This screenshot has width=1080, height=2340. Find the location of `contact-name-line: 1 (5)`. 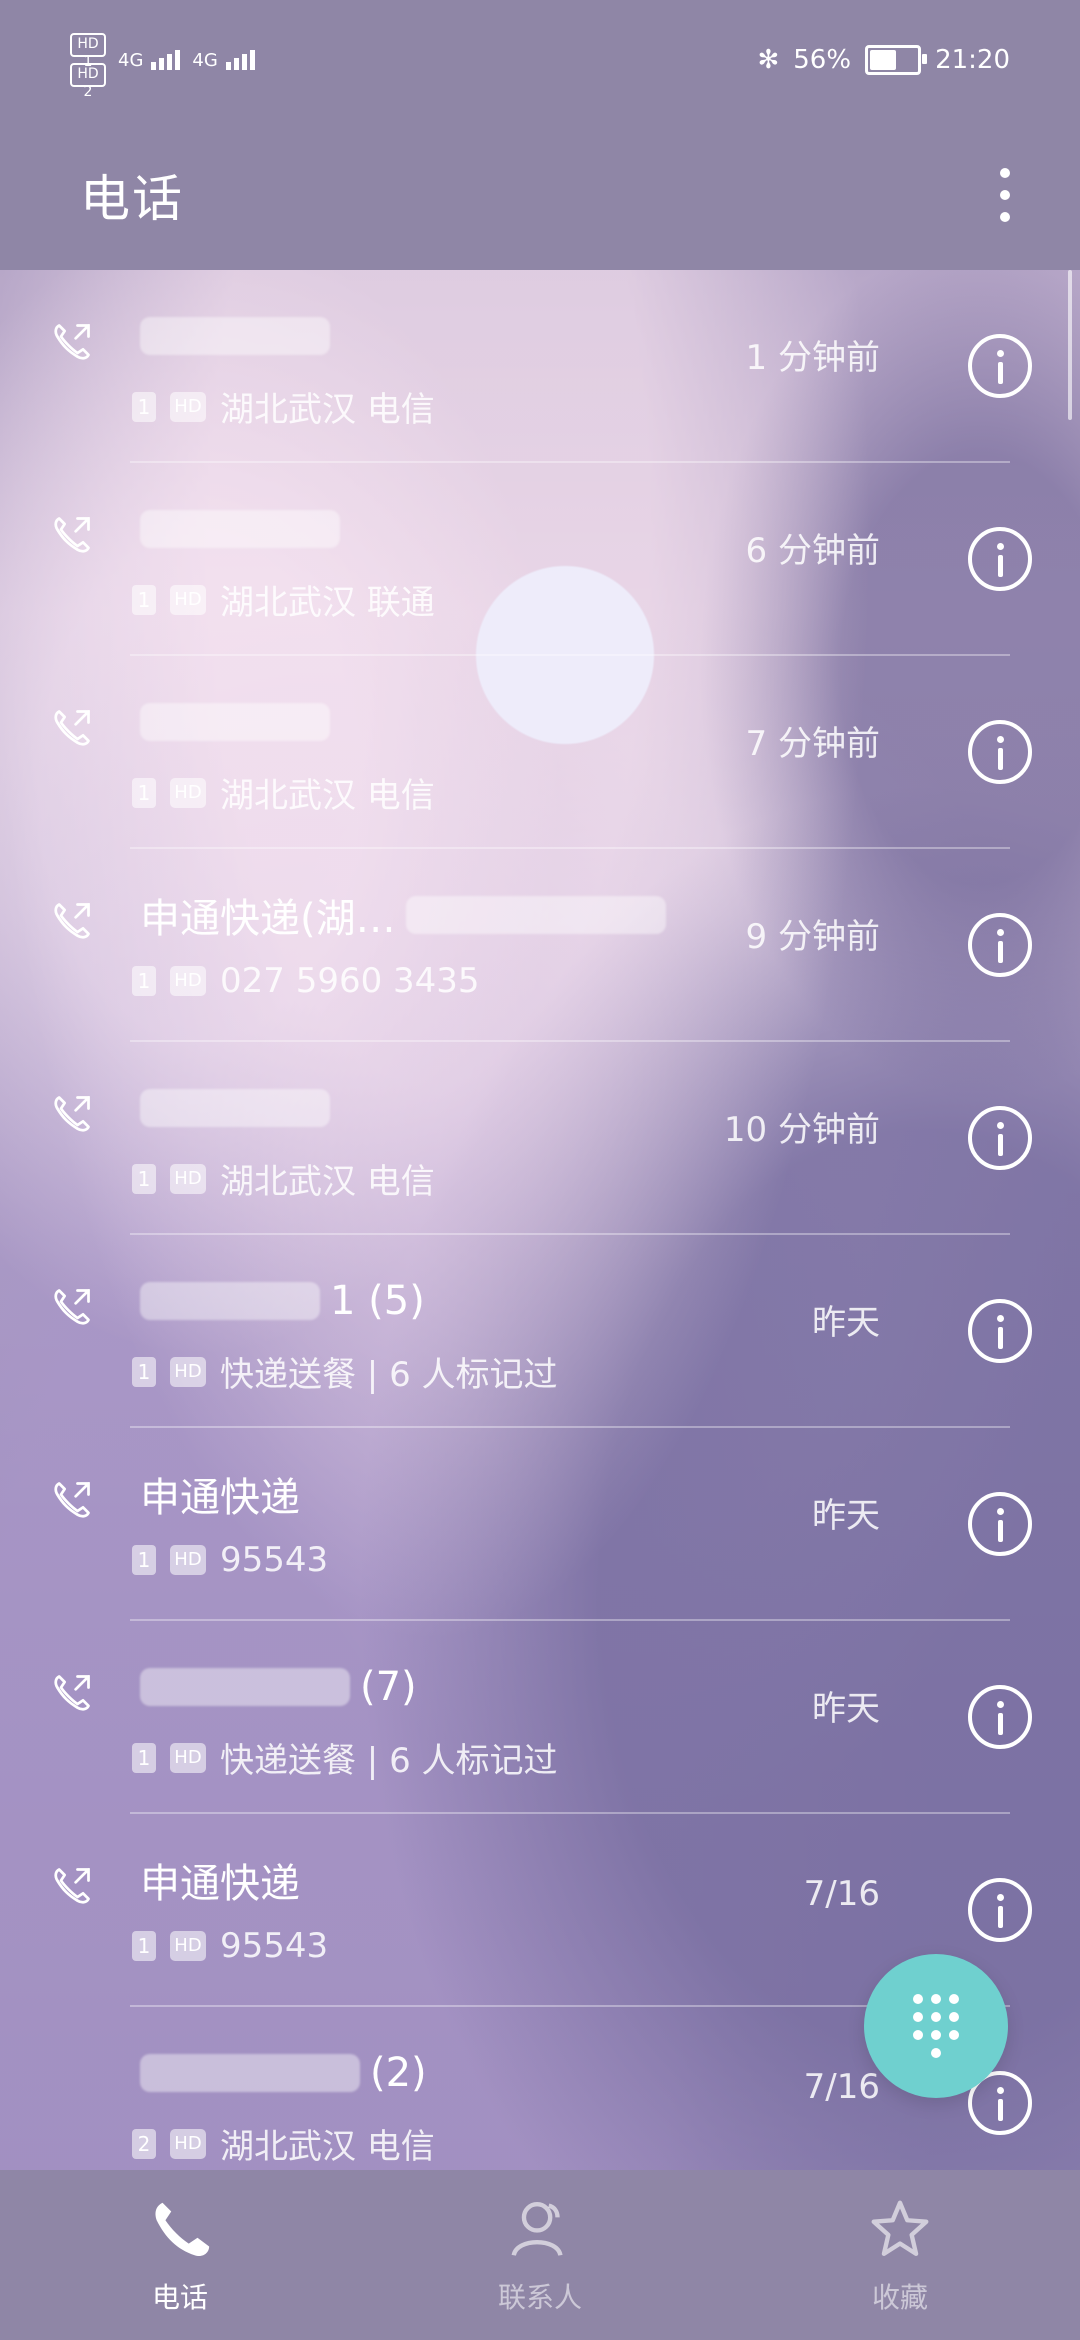

contact-name-line: 1 (5) is located at coordinates (282, 1301).